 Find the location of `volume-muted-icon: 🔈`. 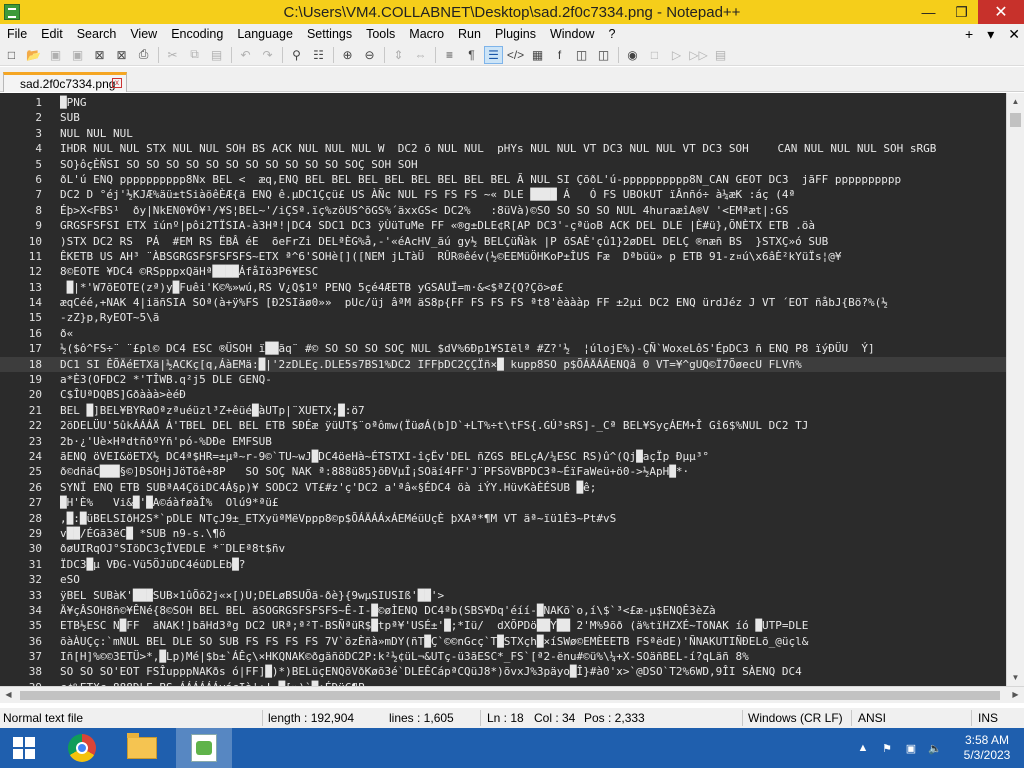

volume-muted-icon: 🔈 is located at coordinates (935, 748).